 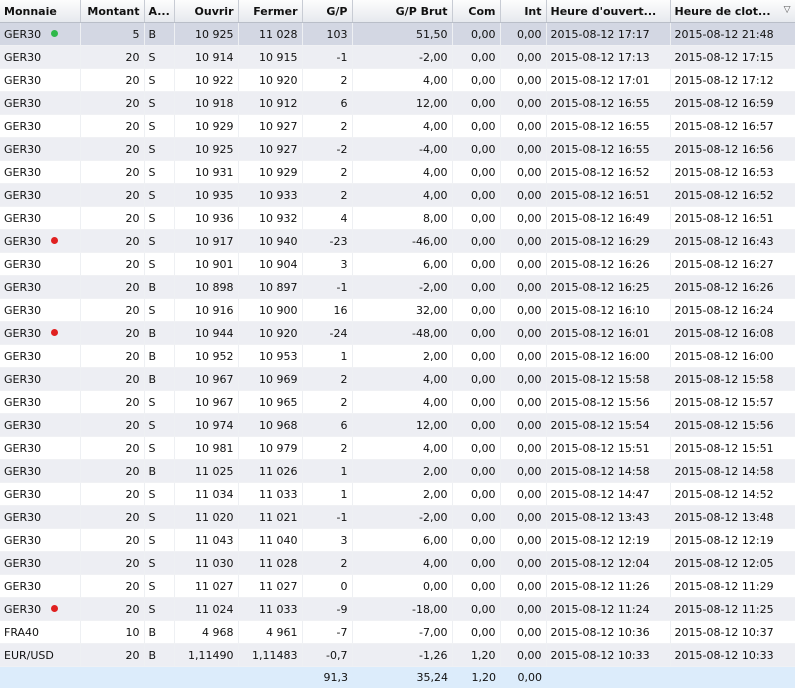 What do you see at coordinates (402, 677) in the screenshot?
I see `total-gp-brut: 35,24` at bounding box center [402, 677].